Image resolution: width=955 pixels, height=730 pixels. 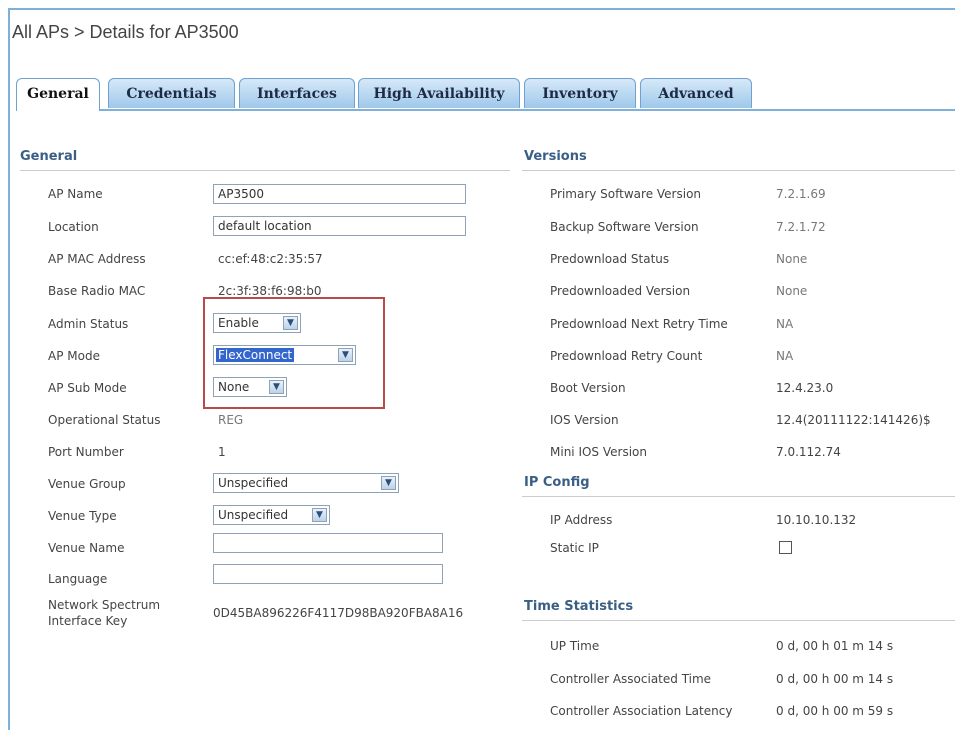 What do you see at coordinates (816, 520) in the screenshot?
I see `ip-address-value: 10.10.10.132` at bounding box center [816, 520].